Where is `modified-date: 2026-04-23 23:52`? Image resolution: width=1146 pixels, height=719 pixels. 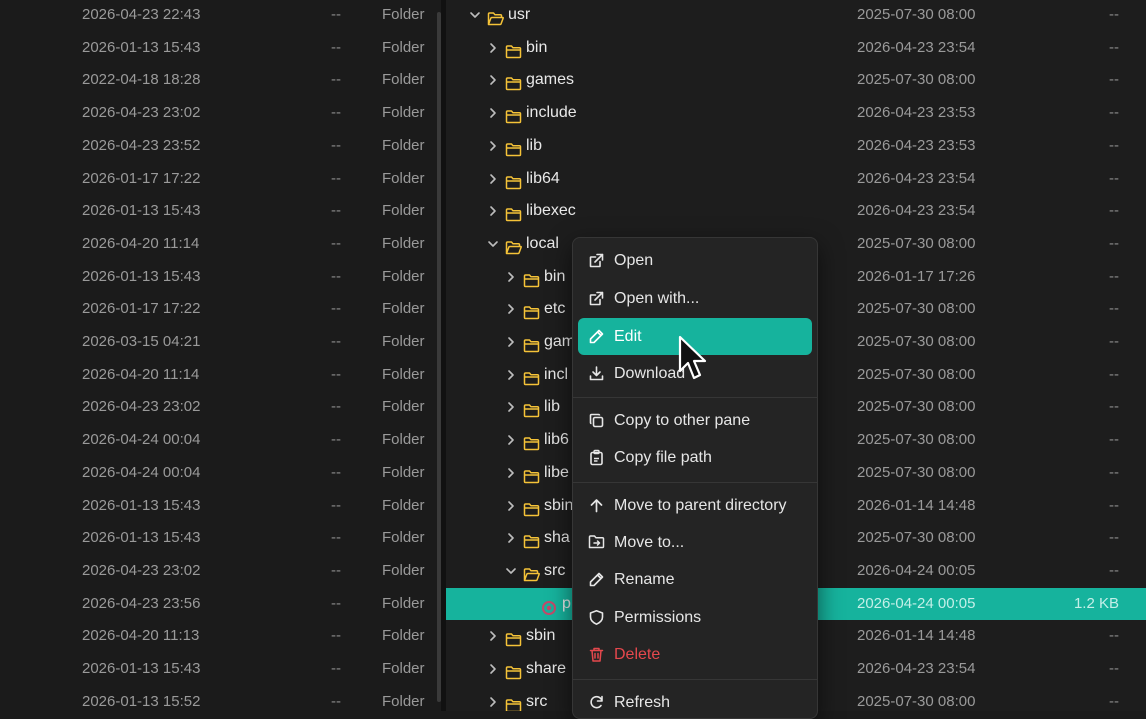 modified-date: 2026-04-23 23:52 is located at coordinates (141, 145).